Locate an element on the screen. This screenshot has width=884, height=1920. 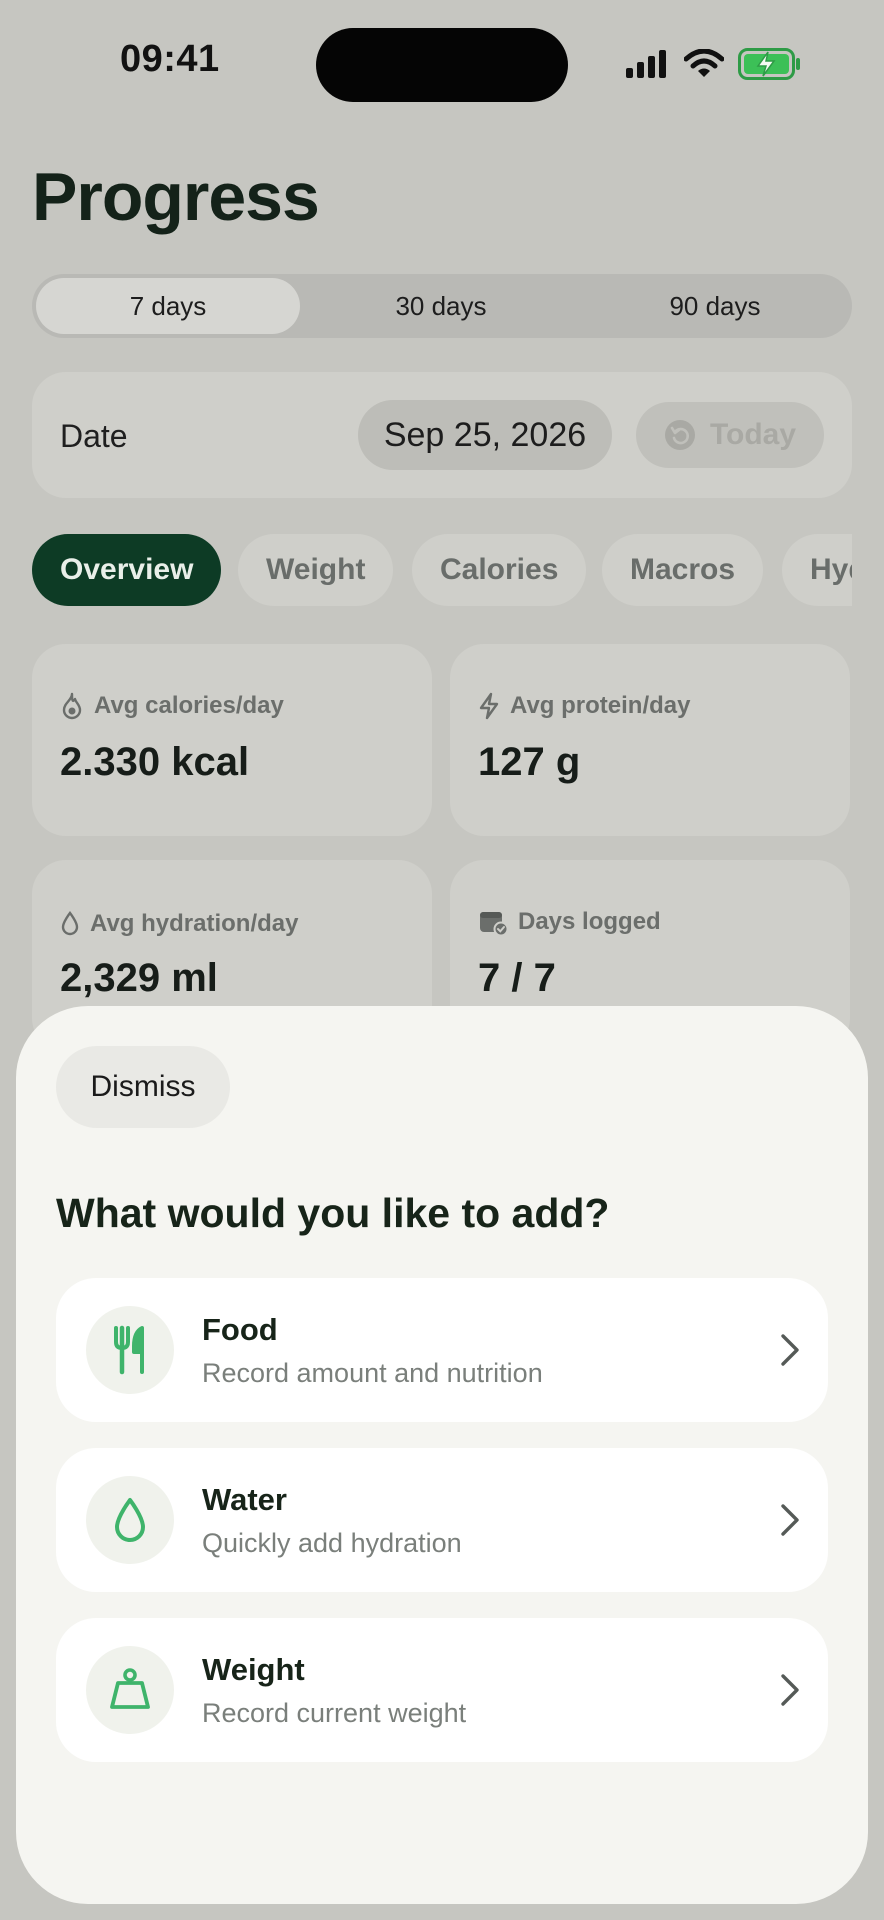
today-button: Today is located at coordinates (730, 435).